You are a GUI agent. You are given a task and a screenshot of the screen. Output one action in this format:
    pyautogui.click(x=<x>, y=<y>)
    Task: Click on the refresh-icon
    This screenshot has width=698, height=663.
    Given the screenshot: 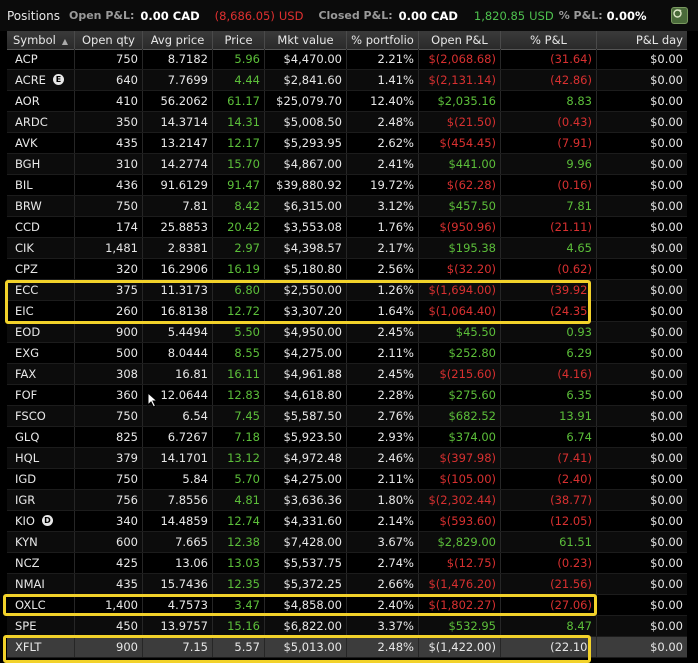 What is the action you would take?
    pyautogui.click(x=679, y=15)
    